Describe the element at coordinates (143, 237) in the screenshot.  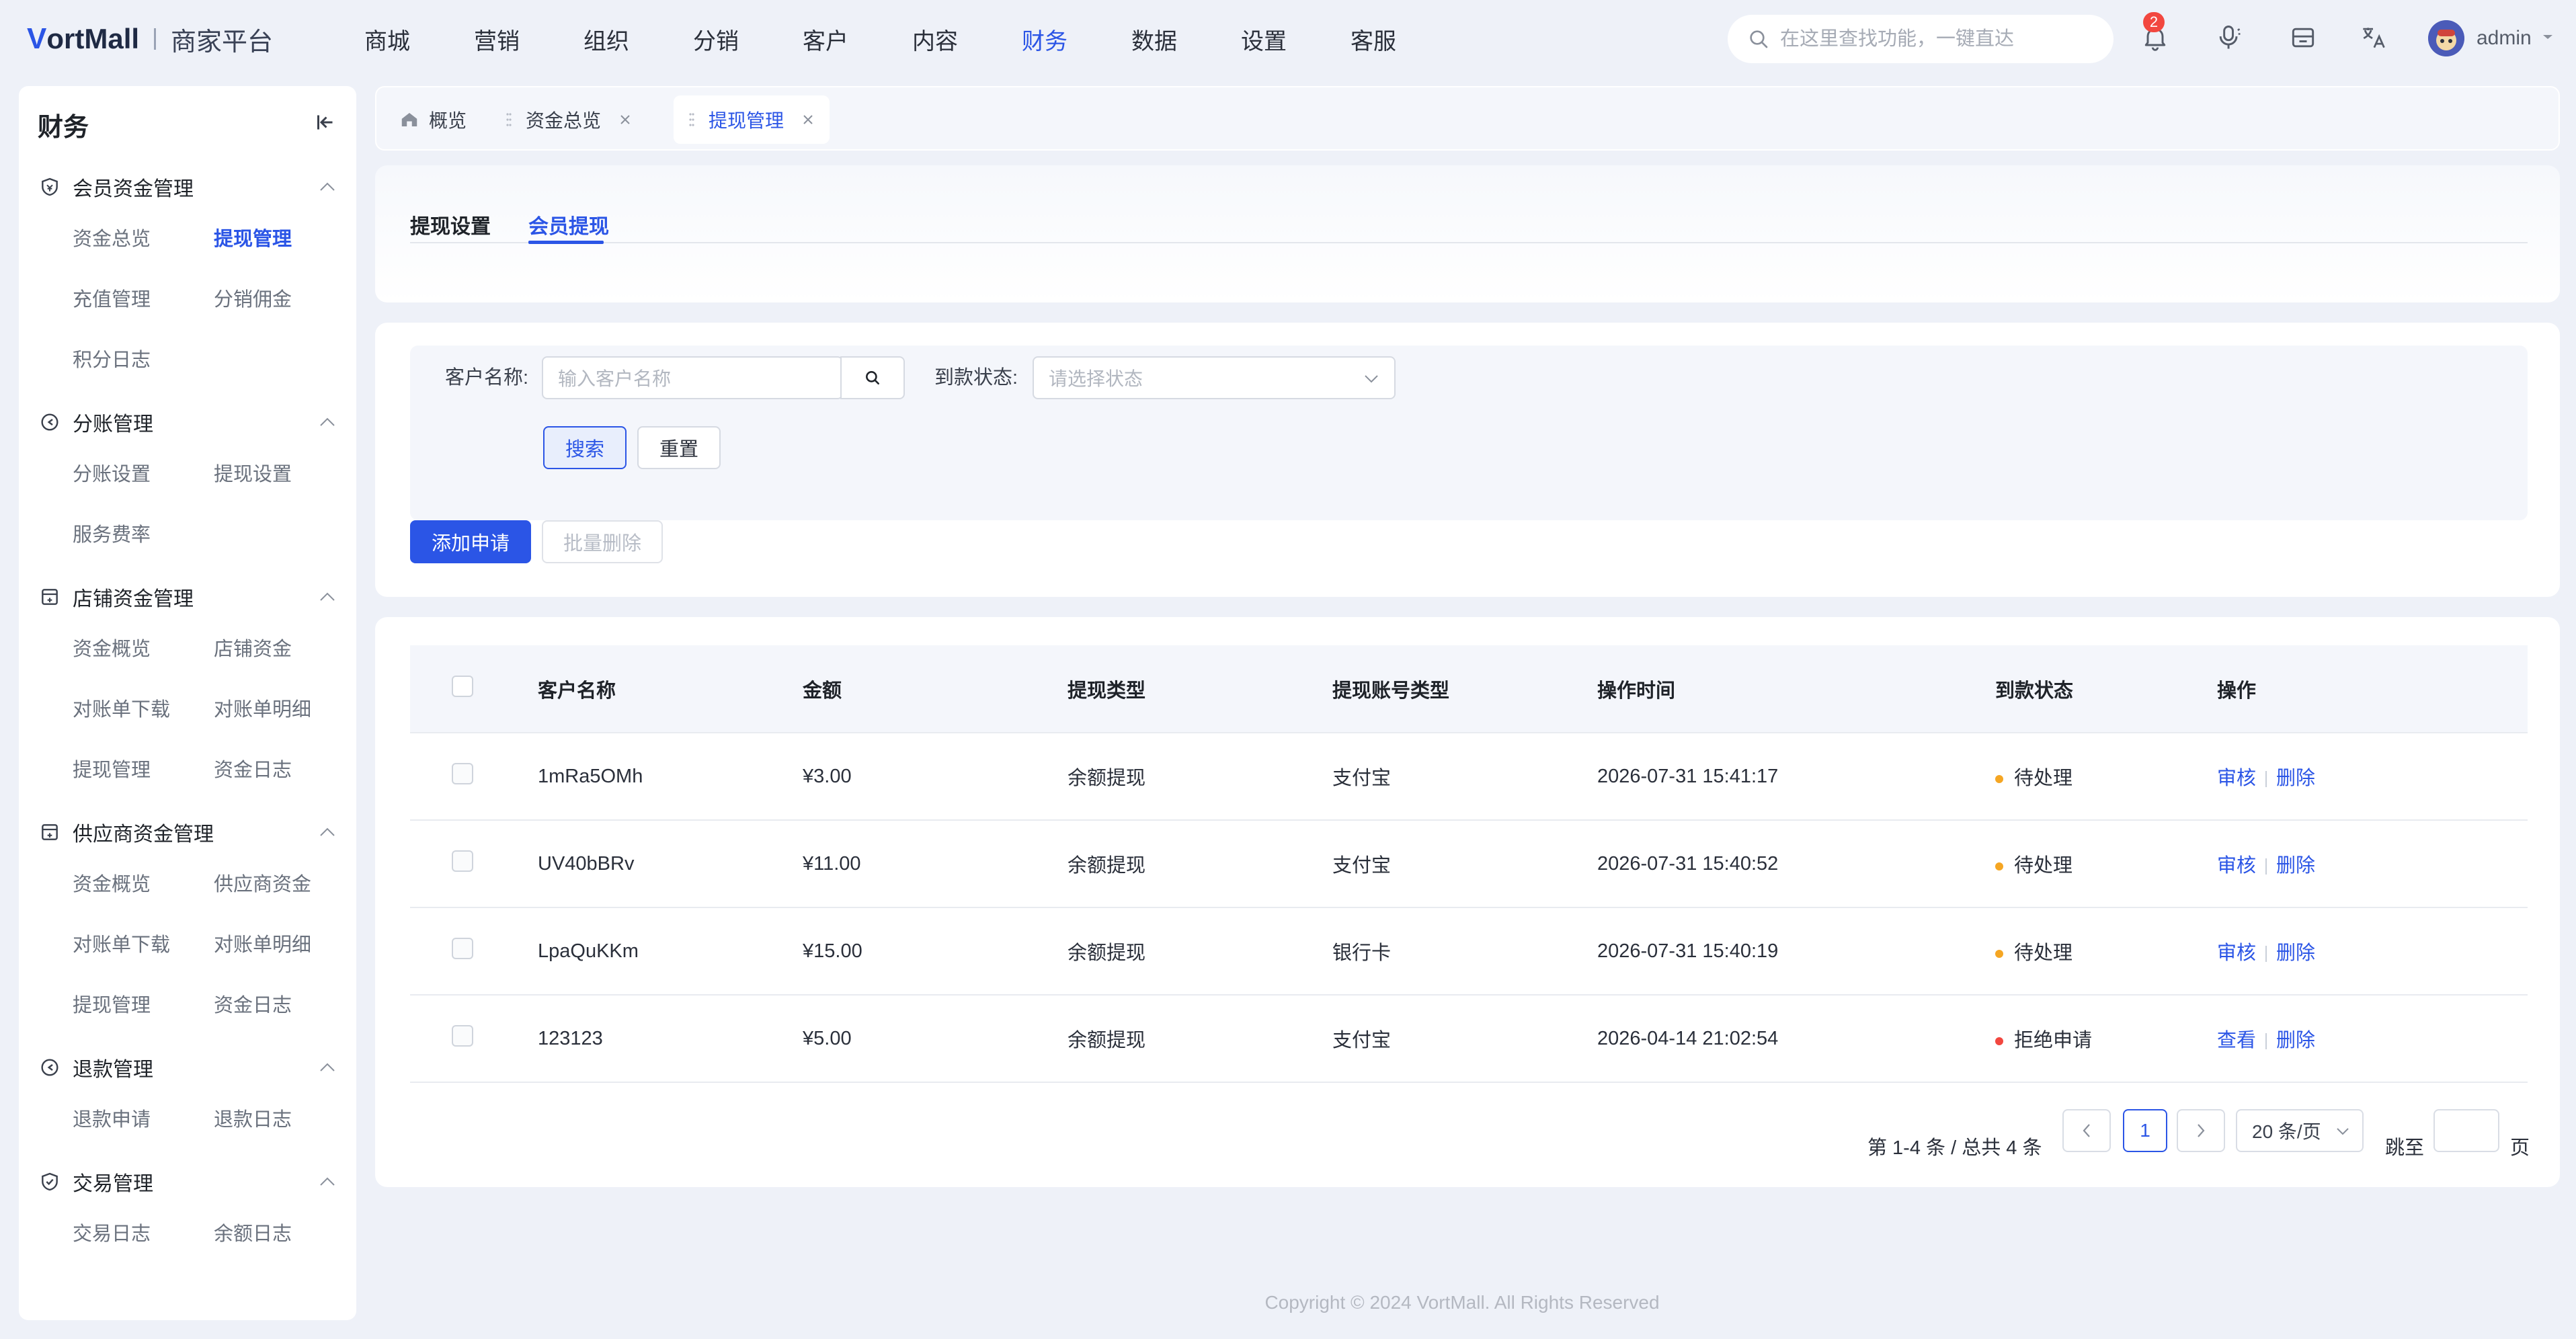
I see `sidebar-item-funds-overview: 资金总览` at that location.